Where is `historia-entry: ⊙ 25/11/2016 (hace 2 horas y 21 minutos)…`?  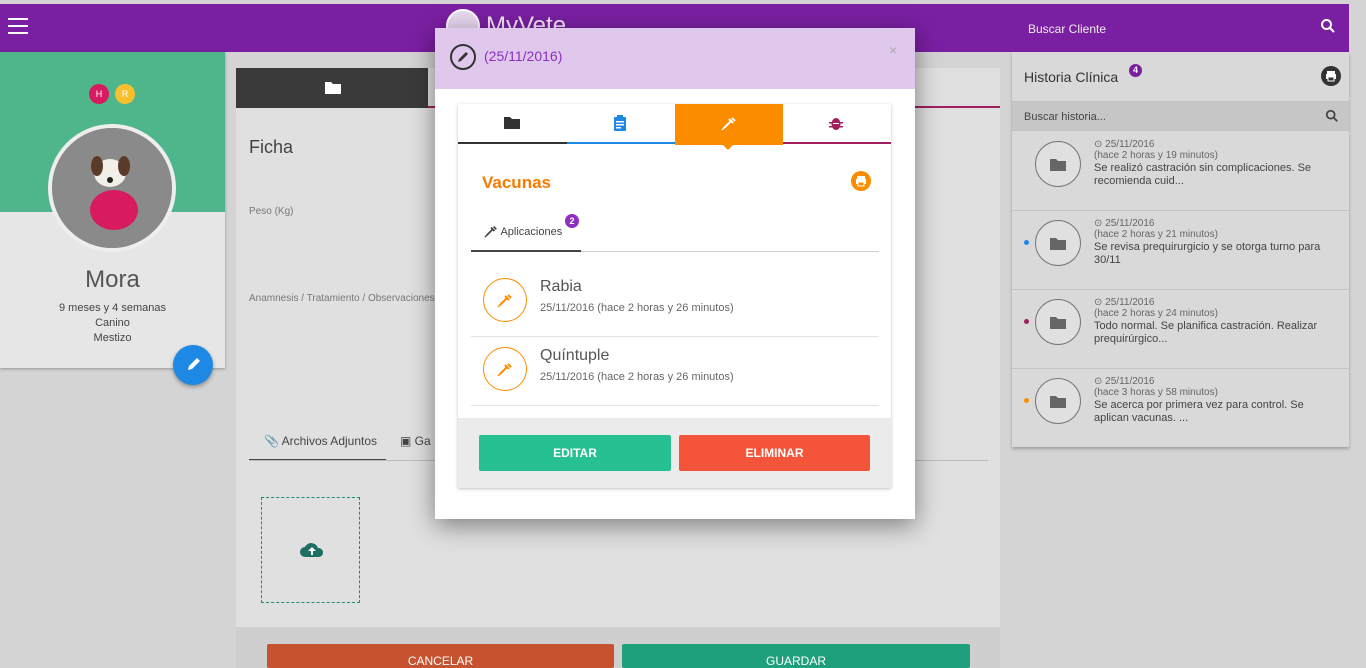 historia-entry: ⊙ 25/11/2016 (hace 2 horas y 21 minutos)… is located at coordinates (1180, 250).